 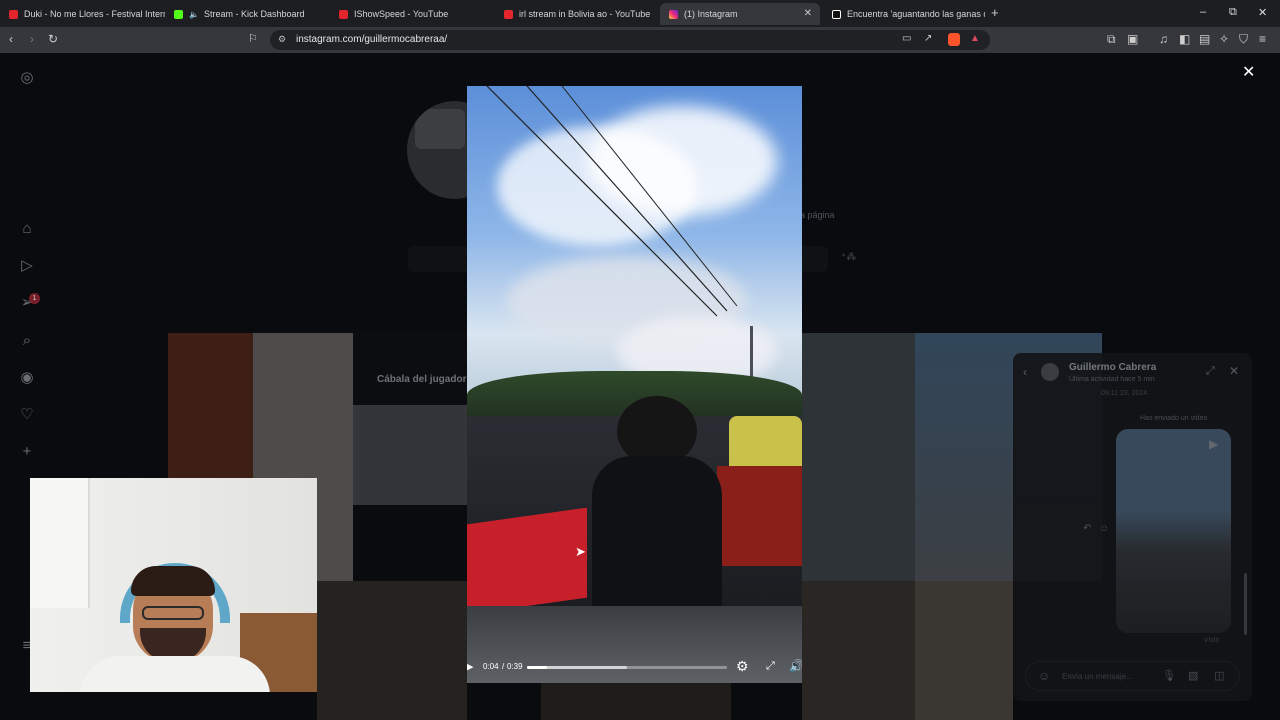 I want to click on music-icon: ♫, so click(x=1163, y=39).